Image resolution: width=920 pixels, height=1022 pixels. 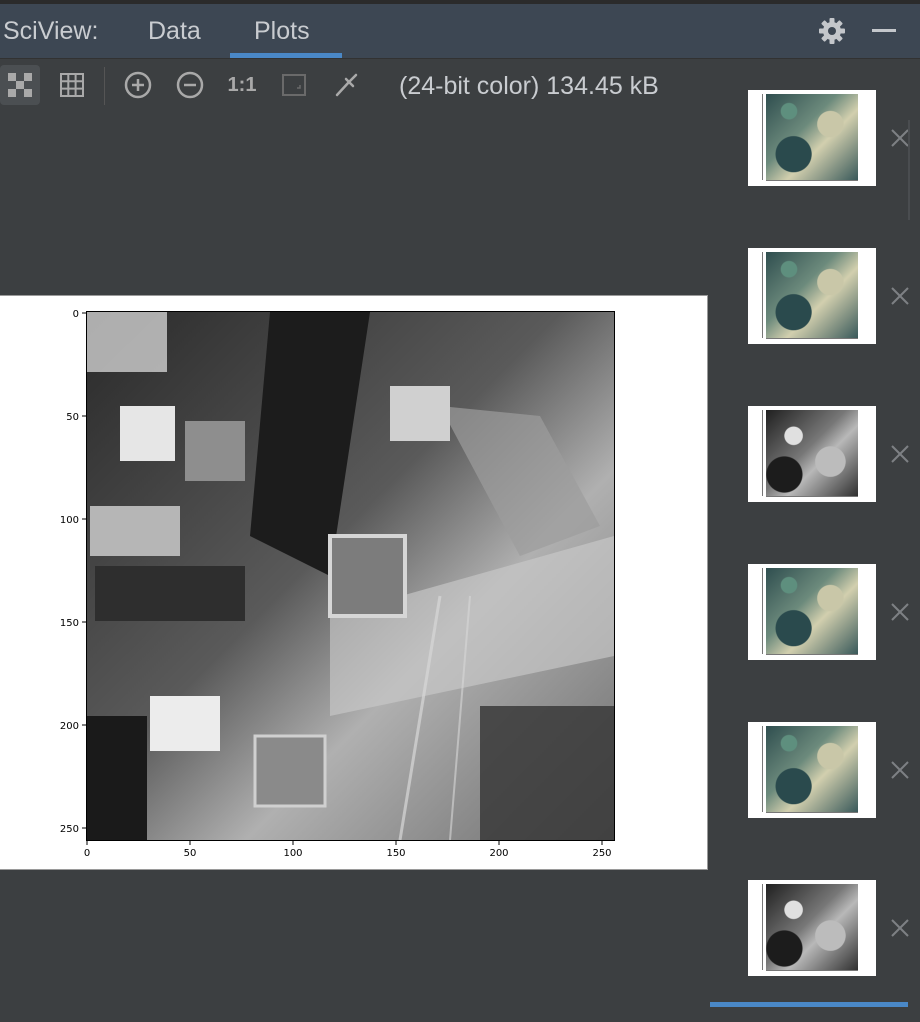 I want to click on x-tick-label: 250, so click(x=601, y=853).